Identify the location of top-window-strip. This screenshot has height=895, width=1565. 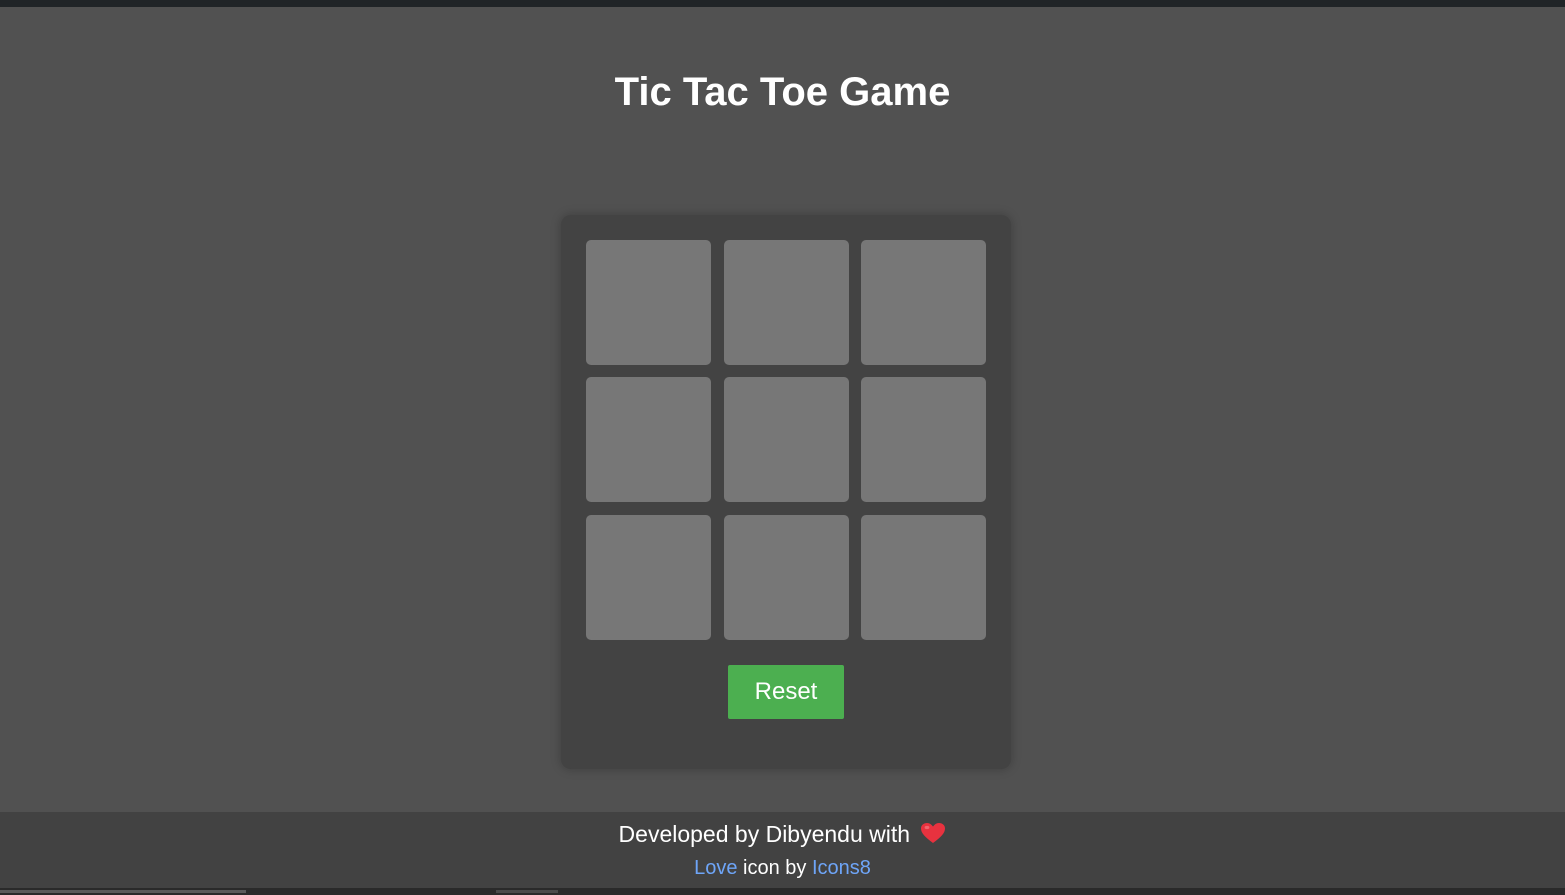
(782, 3).